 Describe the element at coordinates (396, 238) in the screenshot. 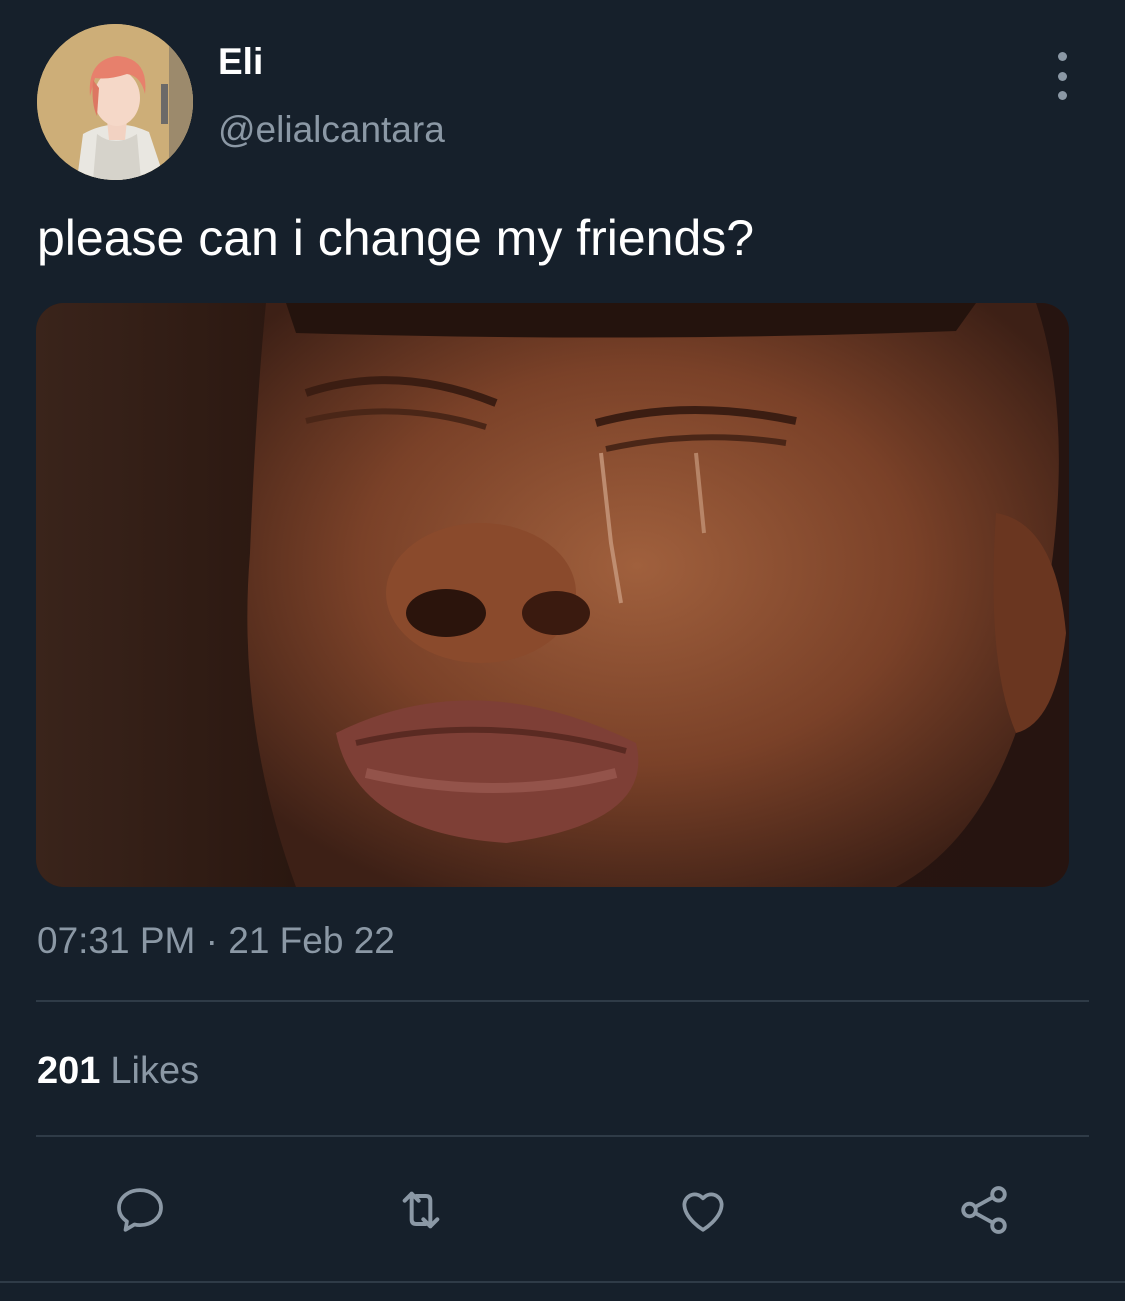

I see `tweet-text: please can i change my friends?` at that location.